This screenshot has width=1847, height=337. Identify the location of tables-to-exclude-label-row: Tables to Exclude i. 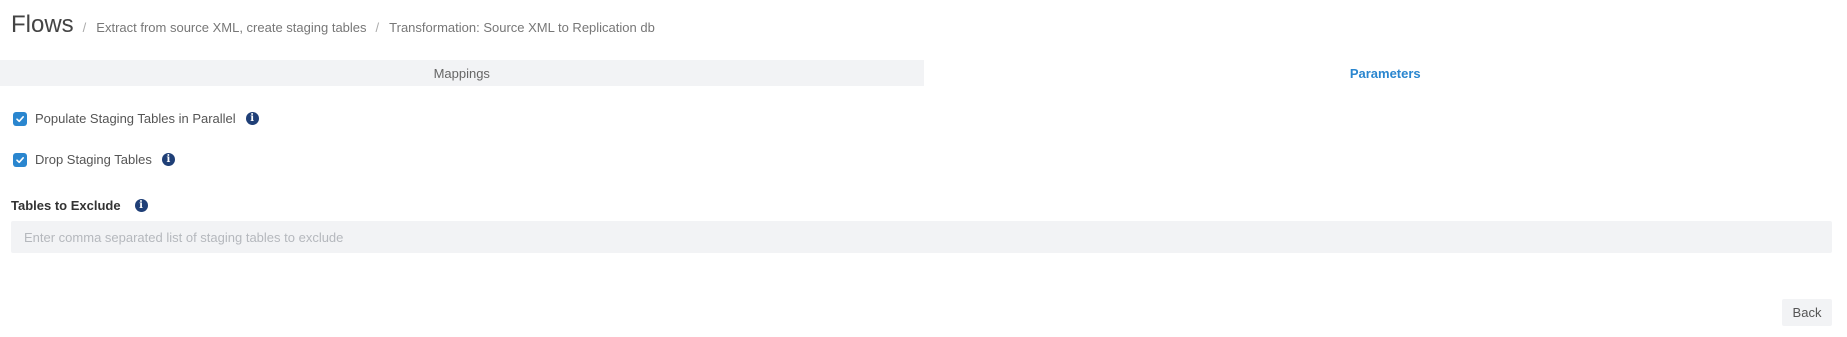
(79, 205).